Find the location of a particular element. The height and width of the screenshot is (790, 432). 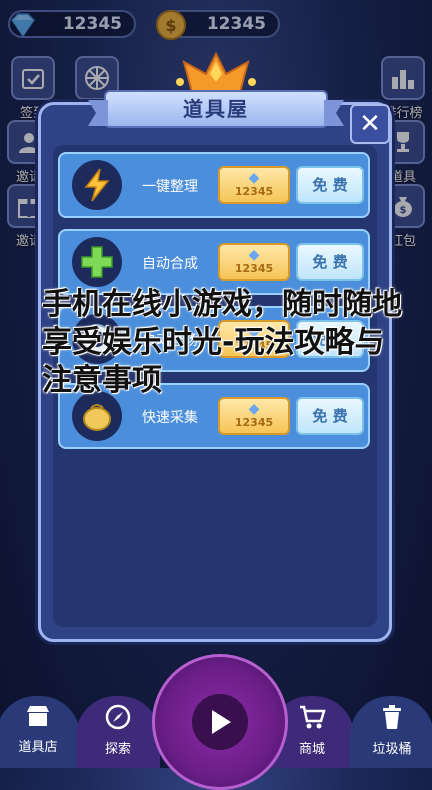

nav-label: 道具店 is located at coordinates (38, 747).